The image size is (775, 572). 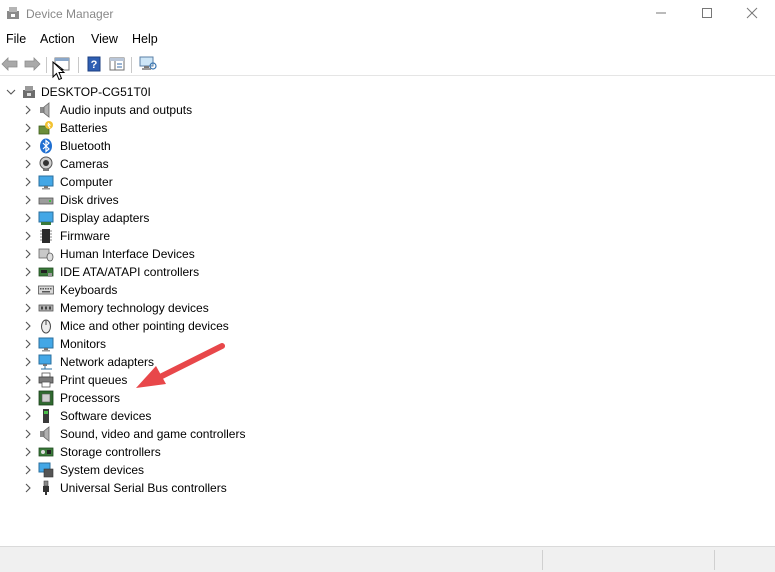 I want to click on tree-item-cameras: Cameras, so click(x=387, y=164).